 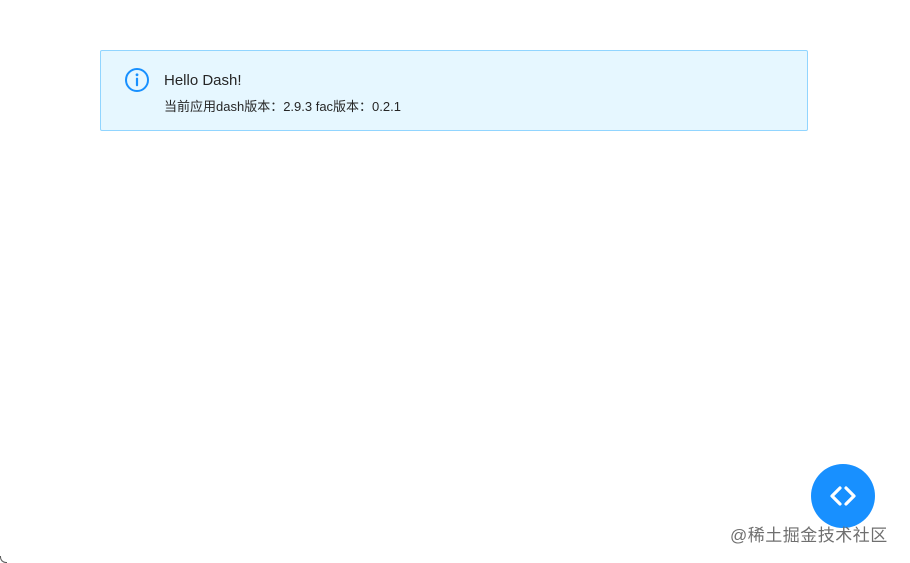 I want to click on code-toggle-button, so click(x=843, y=496).